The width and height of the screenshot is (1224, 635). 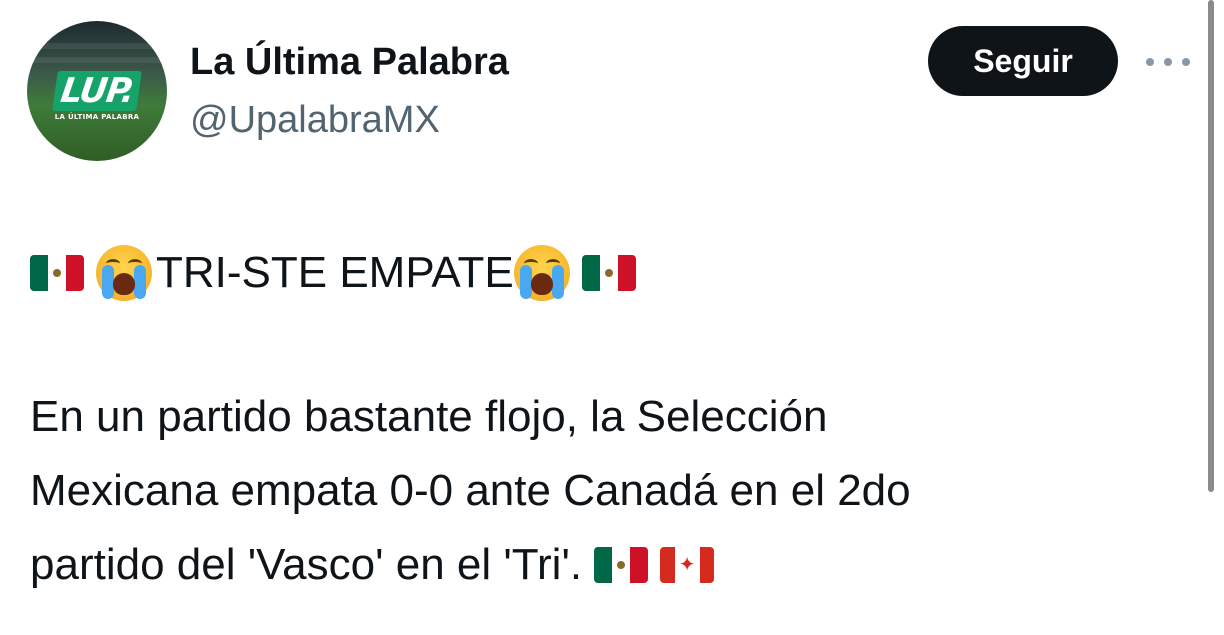 I want to click on logo-text: LUP., so click(x=97, y=91).